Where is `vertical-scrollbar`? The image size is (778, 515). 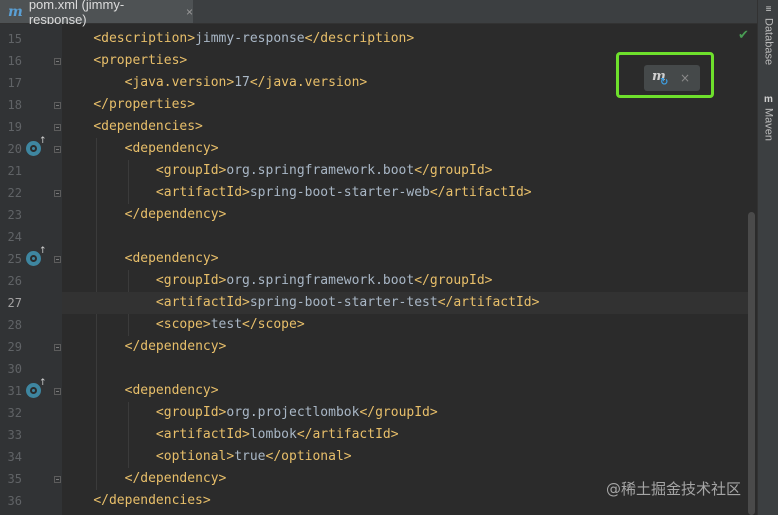 vertical-scrollbar is located at coordinates (751, 363).